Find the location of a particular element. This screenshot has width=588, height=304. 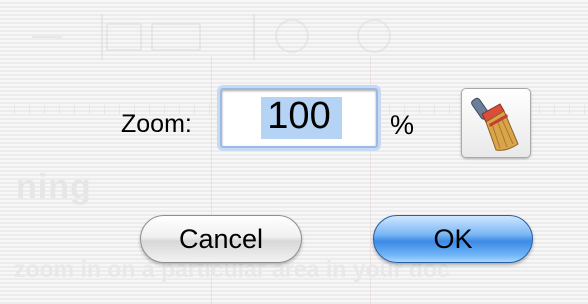

background-toolbar-icons is located at coordinates (211, 37).